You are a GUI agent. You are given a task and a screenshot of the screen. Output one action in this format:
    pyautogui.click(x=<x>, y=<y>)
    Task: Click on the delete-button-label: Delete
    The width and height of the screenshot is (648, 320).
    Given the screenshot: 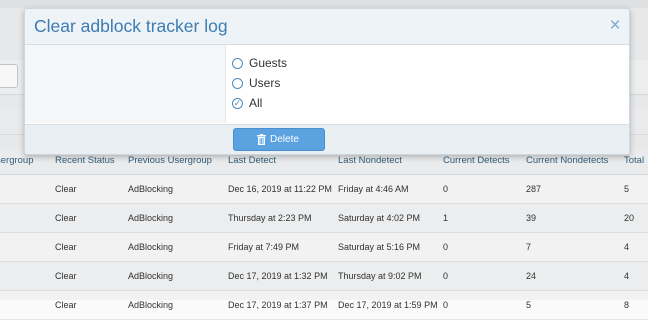 What is the action you would take?
    pyautogui.click(x=284, y=139)
    